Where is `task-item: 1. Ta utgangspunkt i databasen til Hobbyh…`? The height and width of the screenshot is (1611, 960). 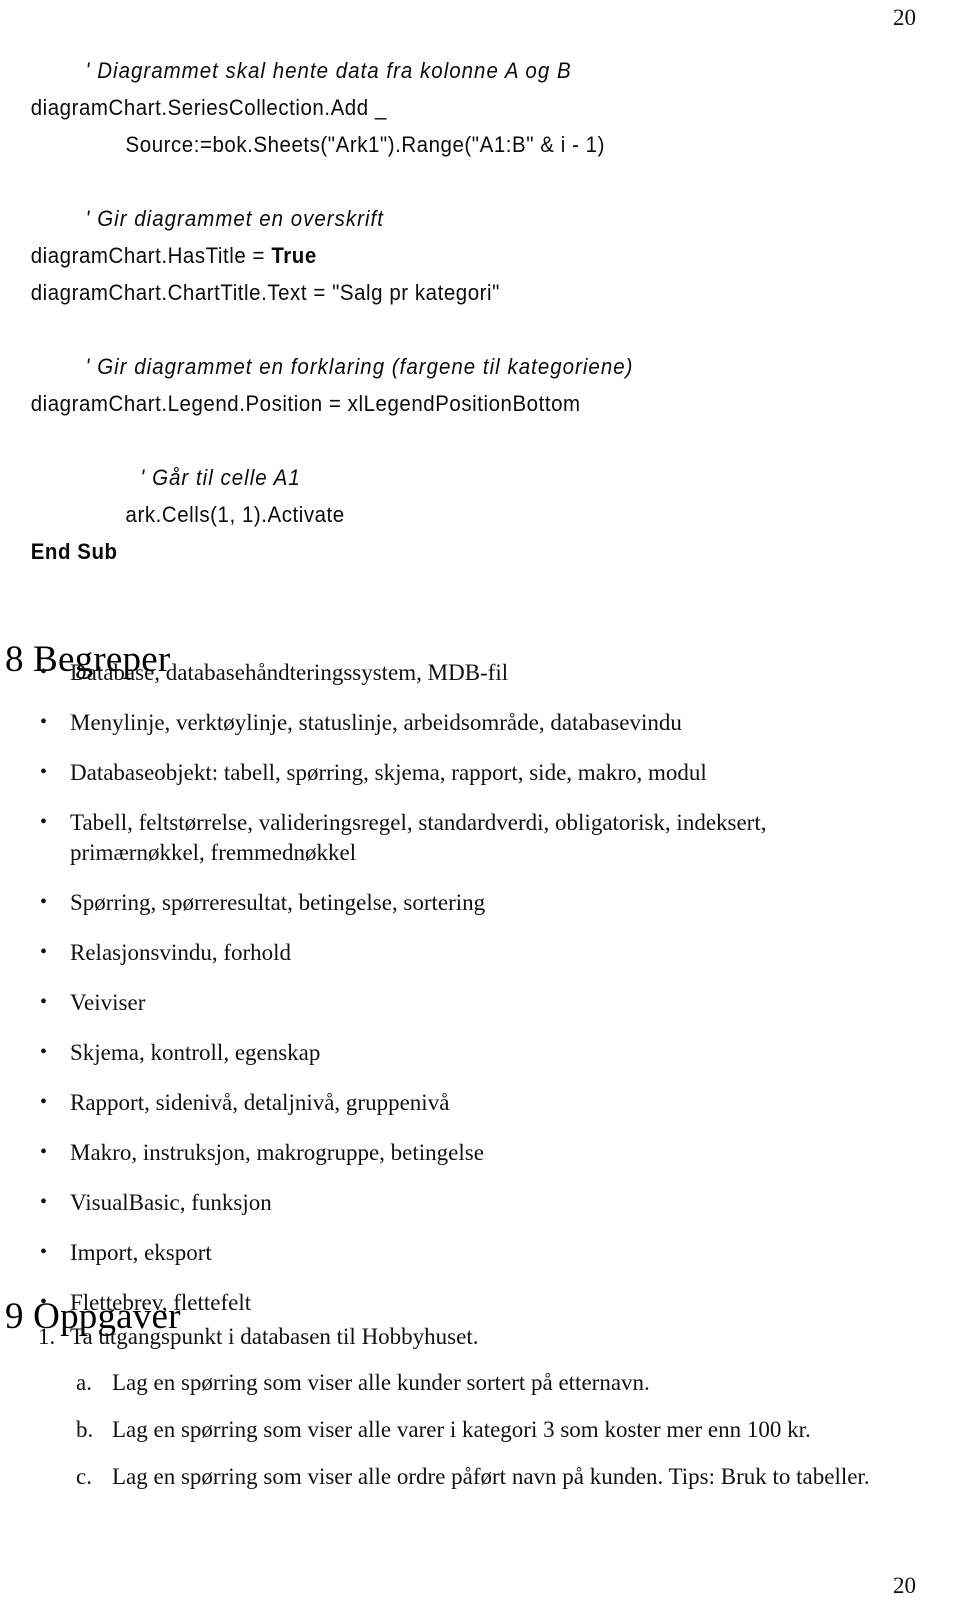
task-item: 1. Ta utgangspunkt i databasen til Hobbyh… is located at coordinates (470, 1407).